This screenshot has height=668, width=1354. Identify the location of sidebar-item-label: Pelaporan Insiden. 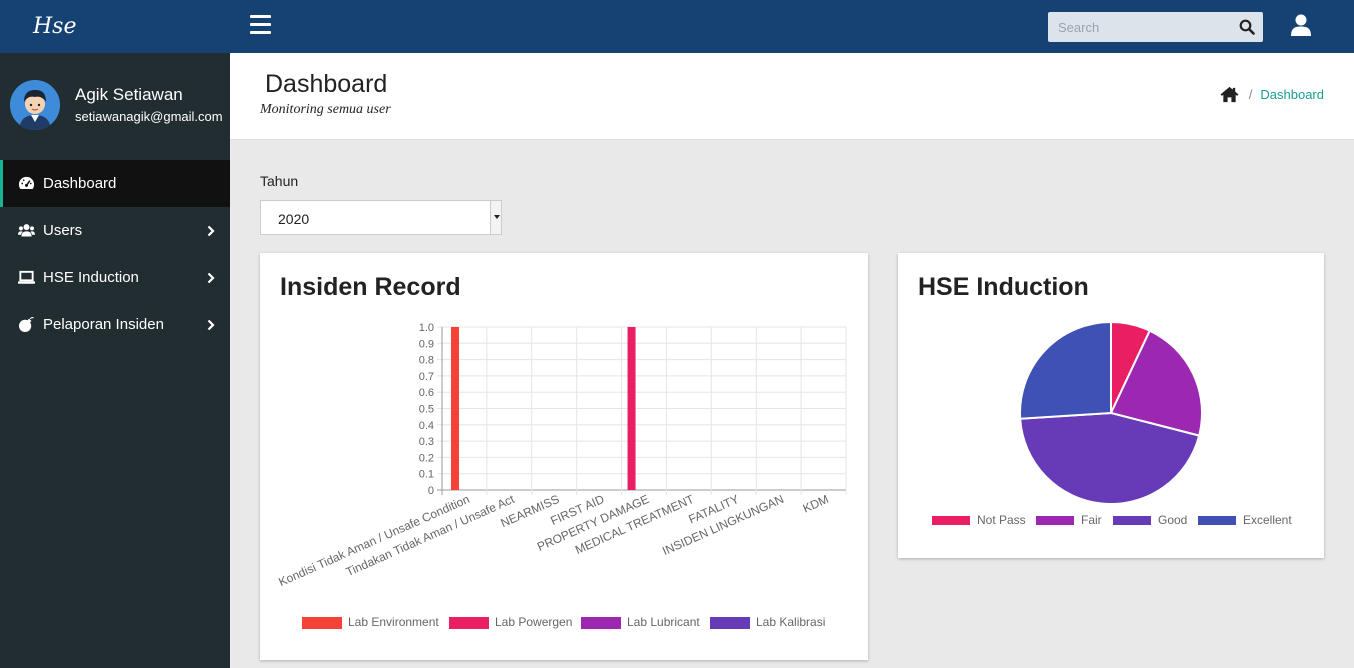
(103, 324).